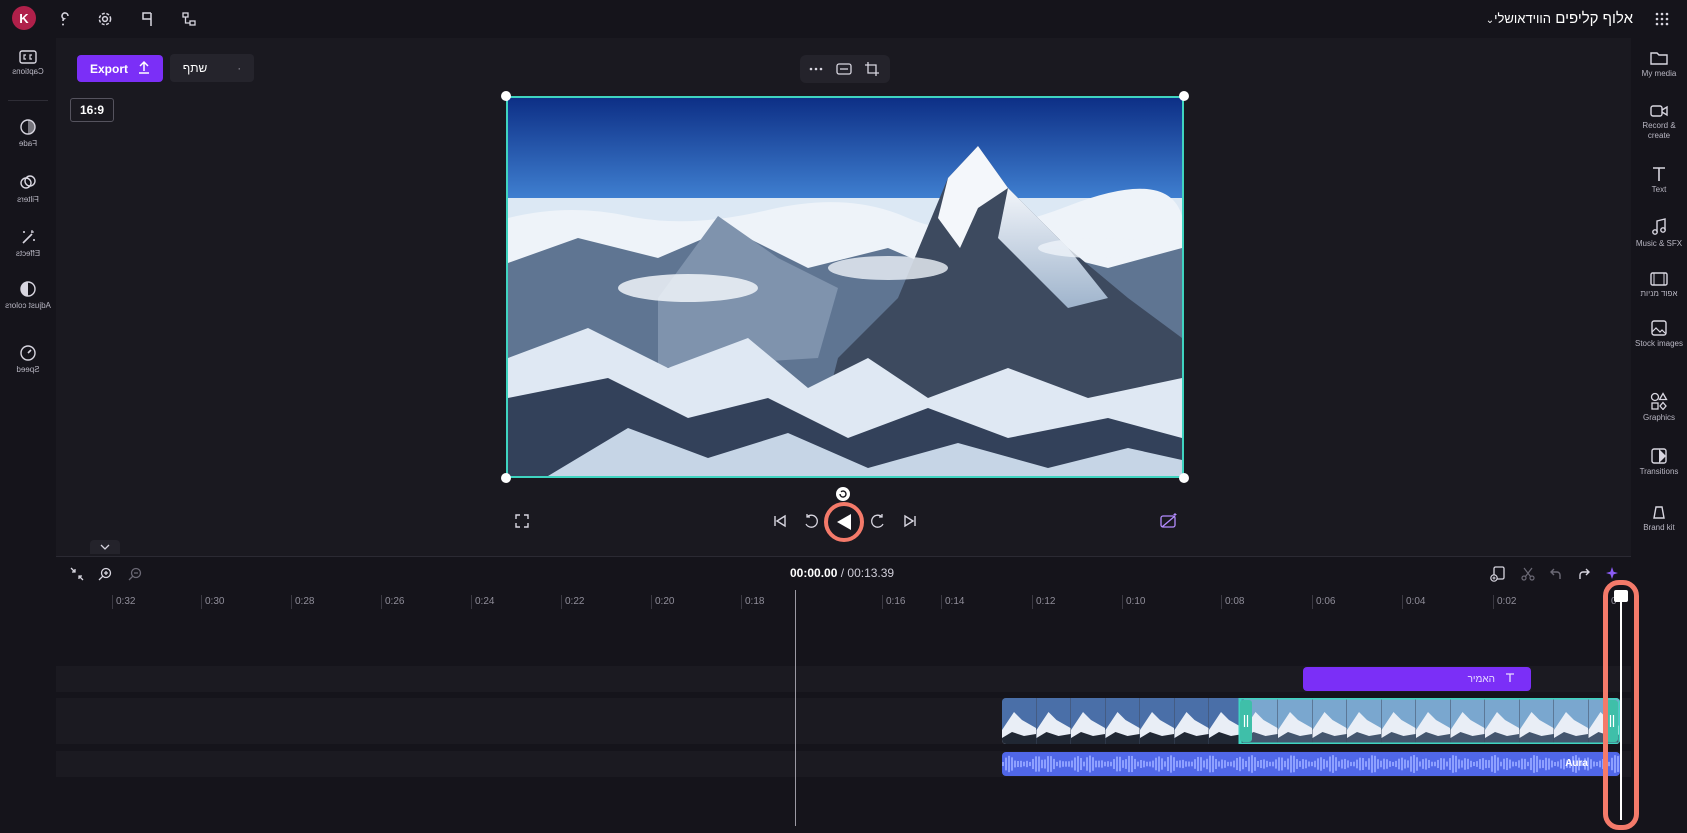  What do you see at coordinates (105, 547) in the screenshot?
I see `collapse-preview-chevron-icon` at bounding box center [105, 547].